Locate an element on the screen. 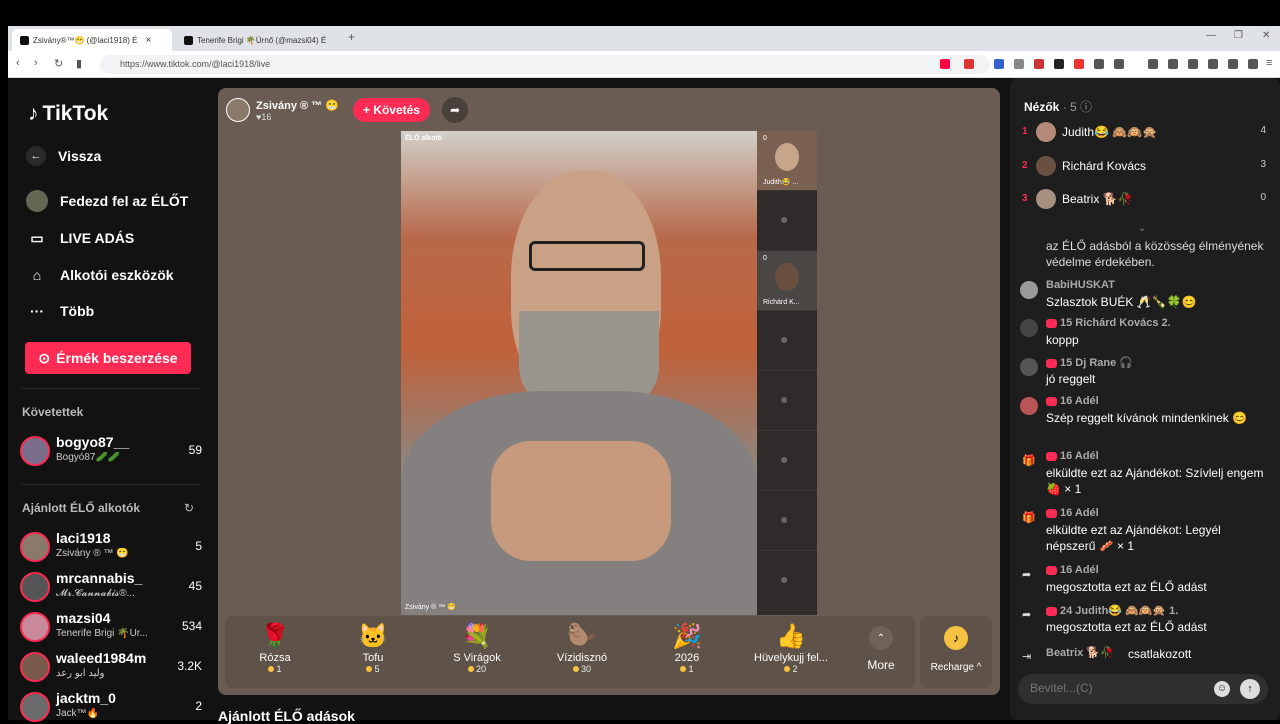  gift-capybara: 🦫 Vízidisznó 30 is located at coordinates (582, 648).